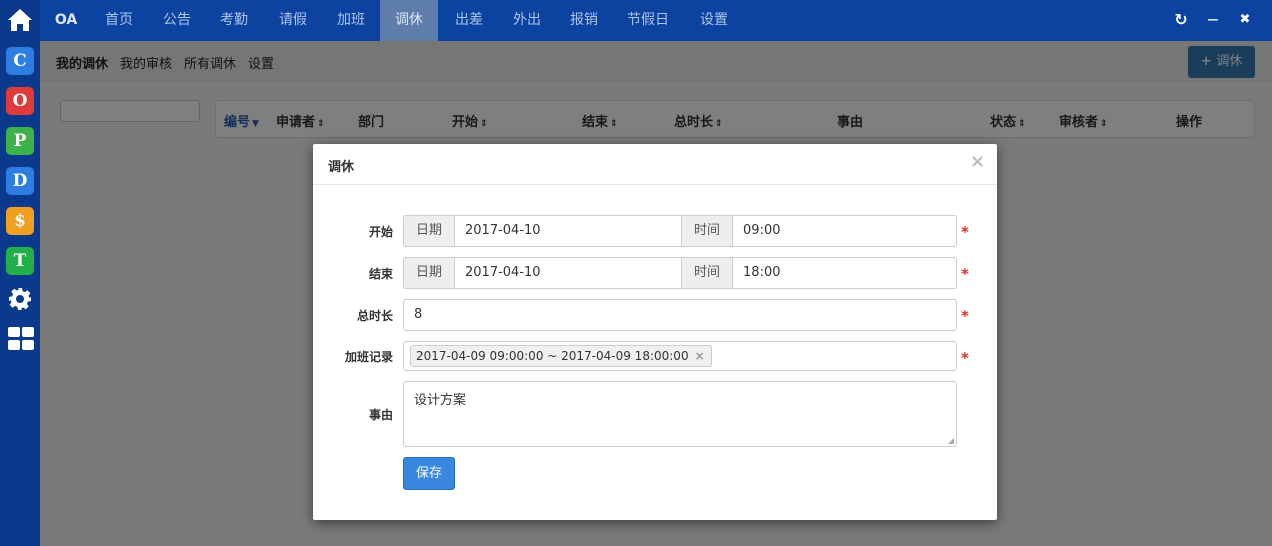  What do you see at coordinates (380, 415) in the screenshot?
I see `reason-label: 事由` at bounding box center [380, 415].